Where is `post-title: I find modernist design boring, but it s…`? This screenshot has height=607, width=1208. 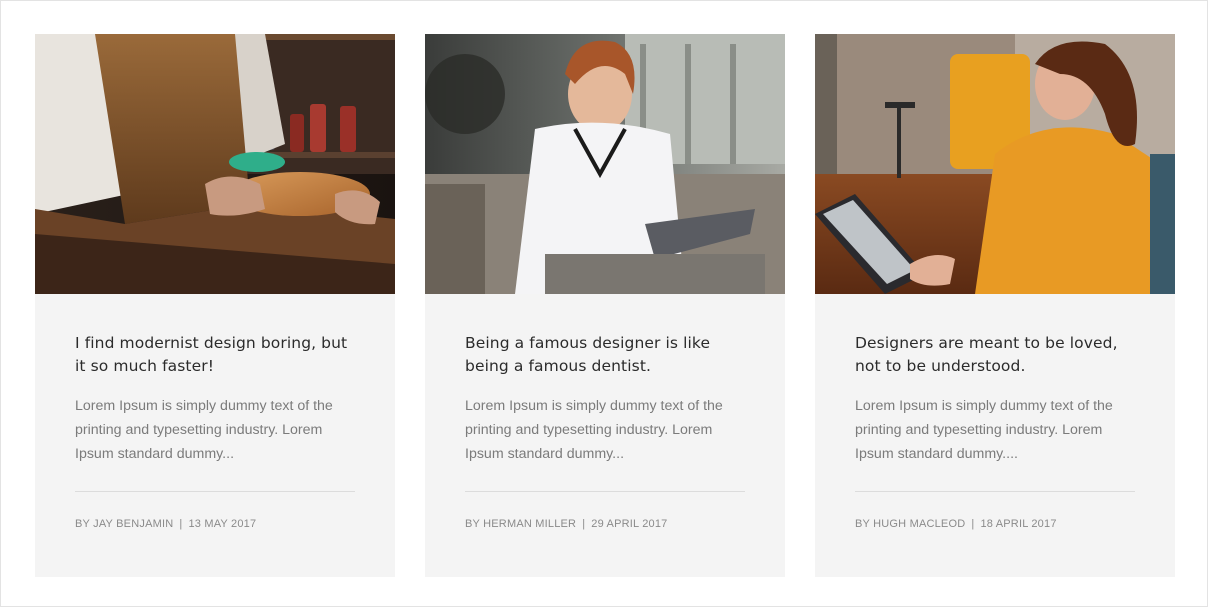 post-title: I find modernist design boring, but it s… is located at coordinates (215, 355).